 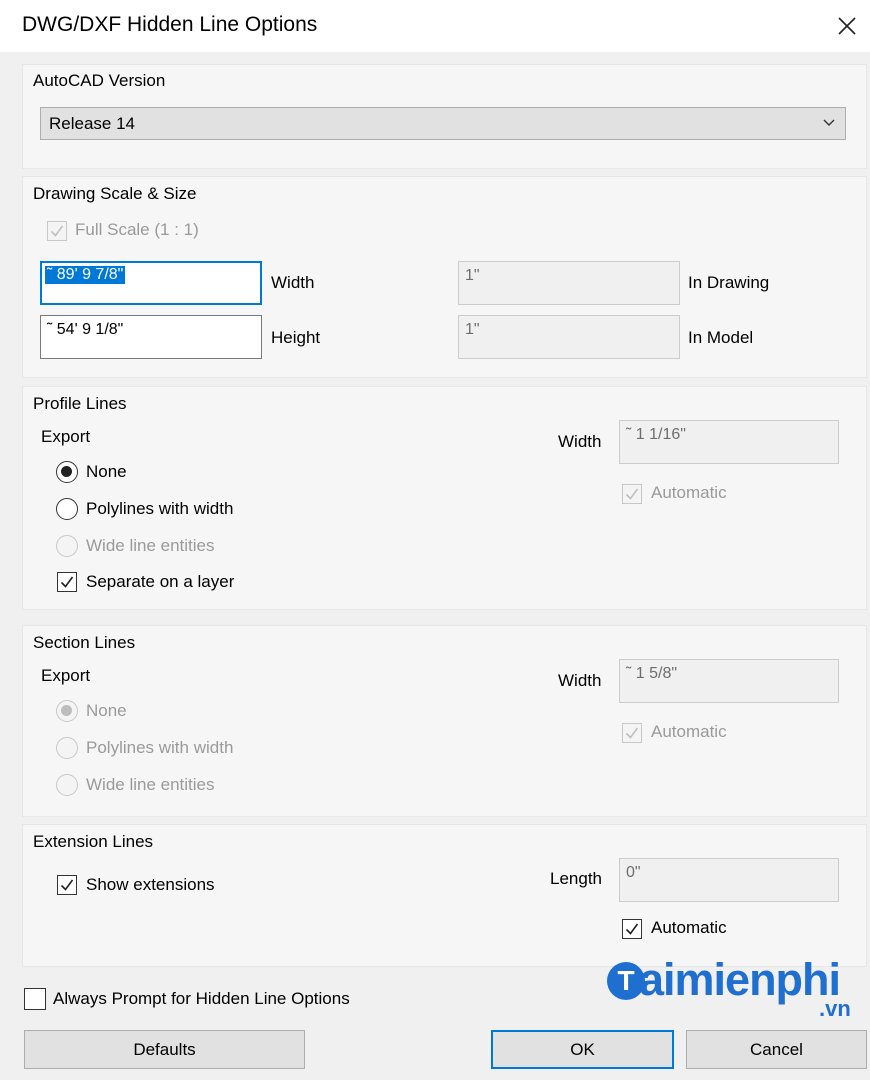 What do you see at coordinates (106, 471) in the screenshot?
I see `profile-none-label: None` at bounding box center [106, 471].